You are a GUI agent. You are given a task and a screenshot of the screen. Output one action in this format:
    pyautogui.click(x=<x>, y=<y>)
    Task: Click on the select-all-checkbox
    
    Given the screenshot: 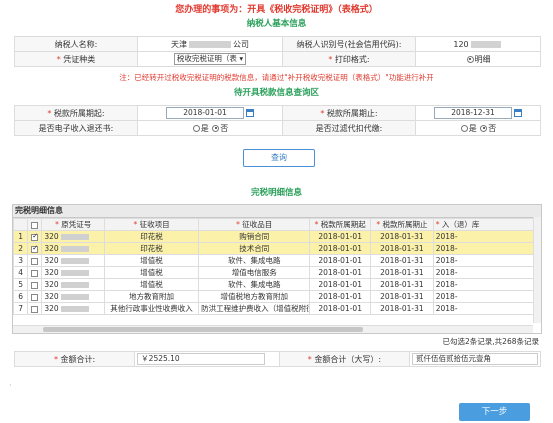 What is the action you would take?
    pyautogui.click(x=35, y=225)
    